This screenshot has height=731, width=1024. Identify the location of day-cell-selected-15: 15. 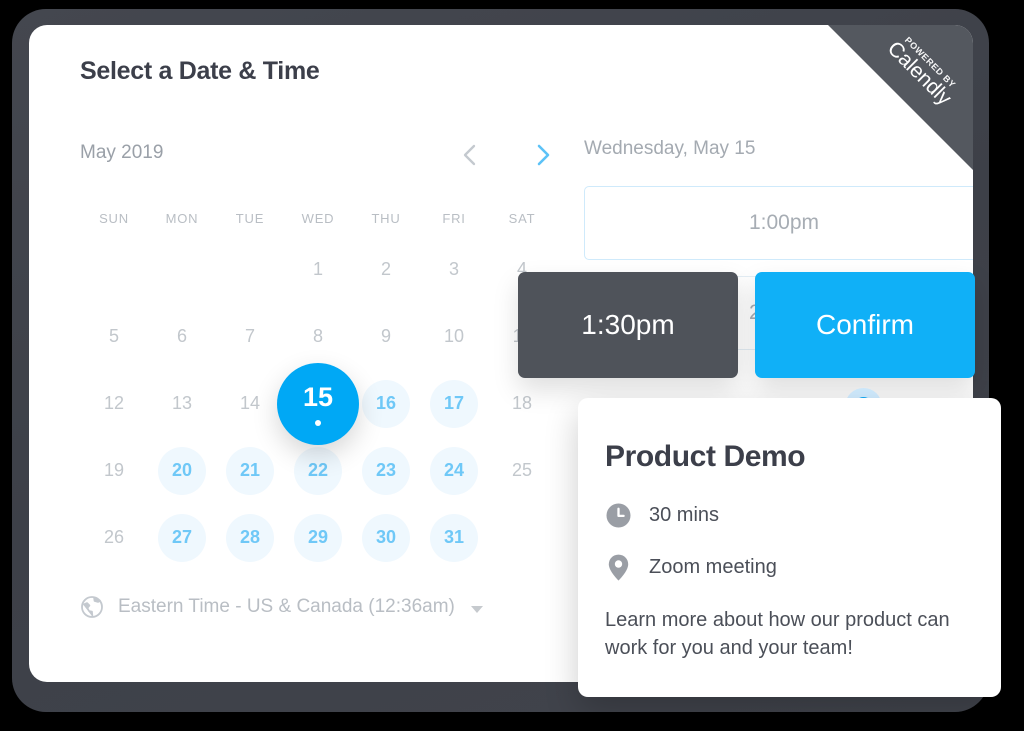
(318, 403).